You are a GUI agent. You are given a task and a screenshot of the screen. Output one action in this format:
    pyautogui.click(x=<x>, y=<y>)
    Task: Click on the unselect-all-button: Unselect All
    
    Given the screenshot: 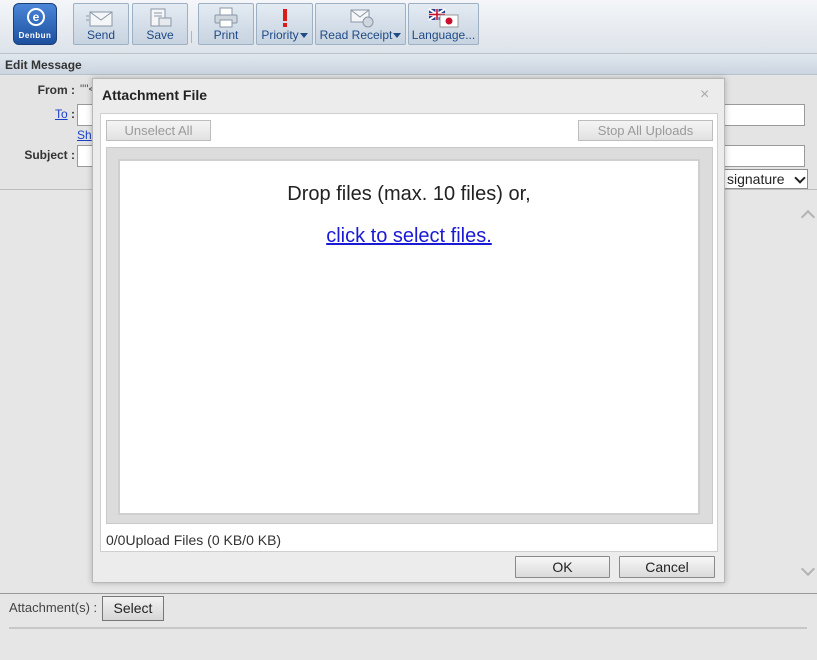 What is the action you would take?
    pyautogui.click(x=158, y=130)
    